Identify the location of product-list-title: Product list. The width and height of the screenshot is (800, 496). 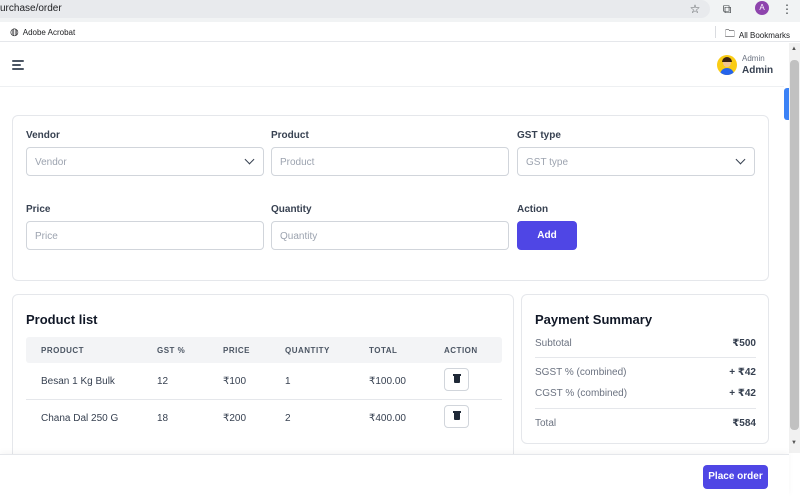
(62, 319).